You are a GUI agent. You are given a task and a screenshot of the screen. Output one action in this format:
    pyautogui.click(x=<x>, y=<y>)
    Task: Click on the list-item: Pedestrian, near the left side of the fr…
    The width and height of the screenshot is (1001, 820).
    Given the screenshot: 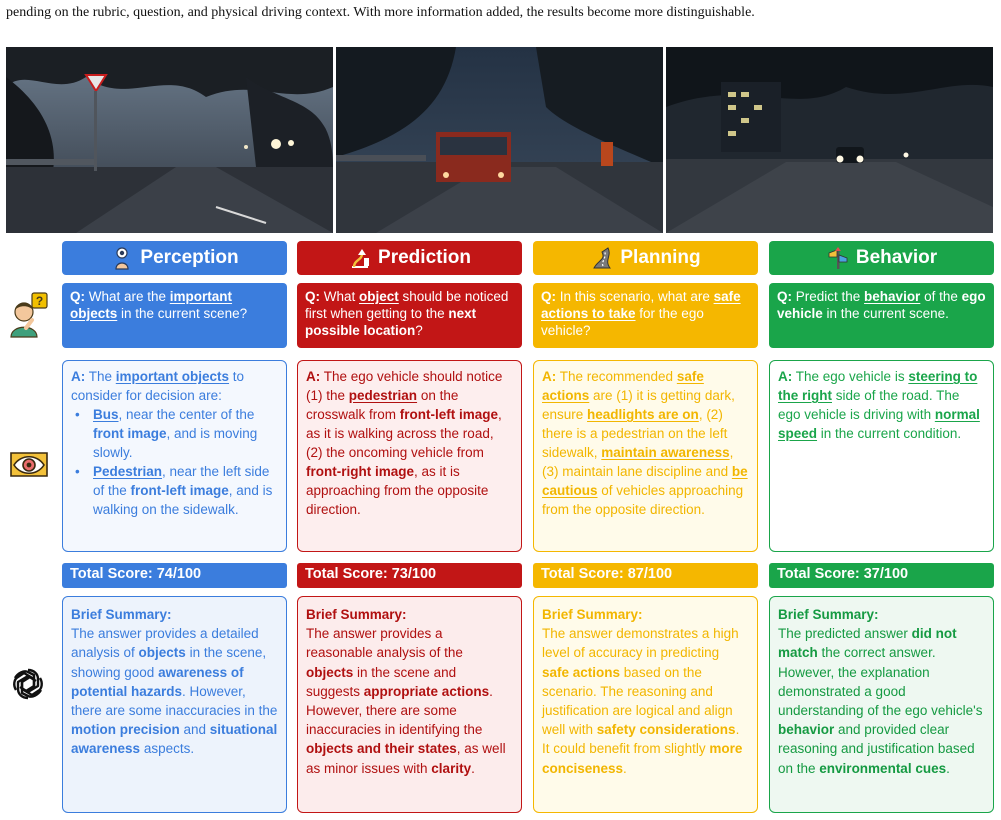 What is the action you would take?
    pyautogui.click(x=174, y=490)
    